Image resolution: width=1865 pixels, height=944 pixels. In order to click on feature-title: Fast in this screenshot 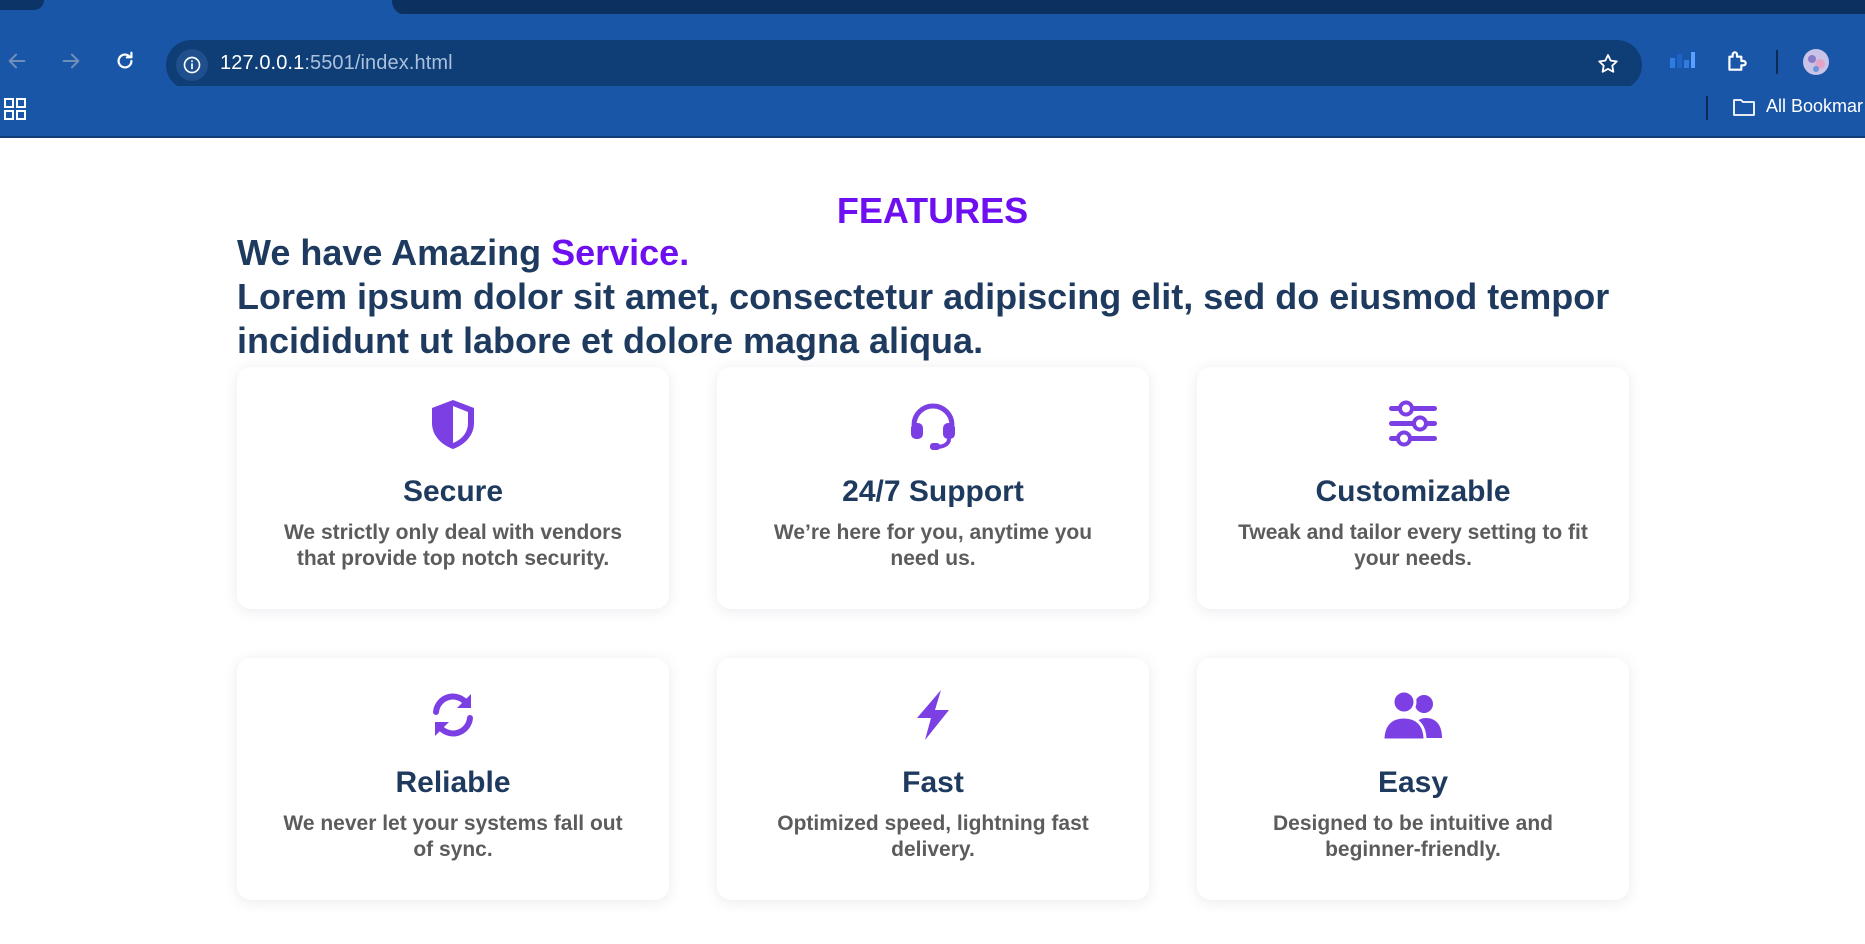, I will do `click(933, 782)`.